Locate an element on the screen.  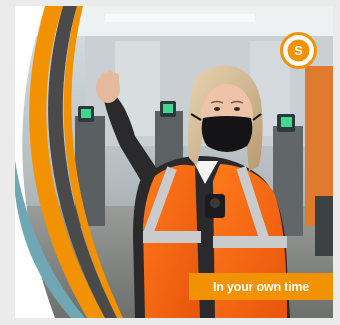
brand-logo-icon: S is located at coordinates (298, 50).